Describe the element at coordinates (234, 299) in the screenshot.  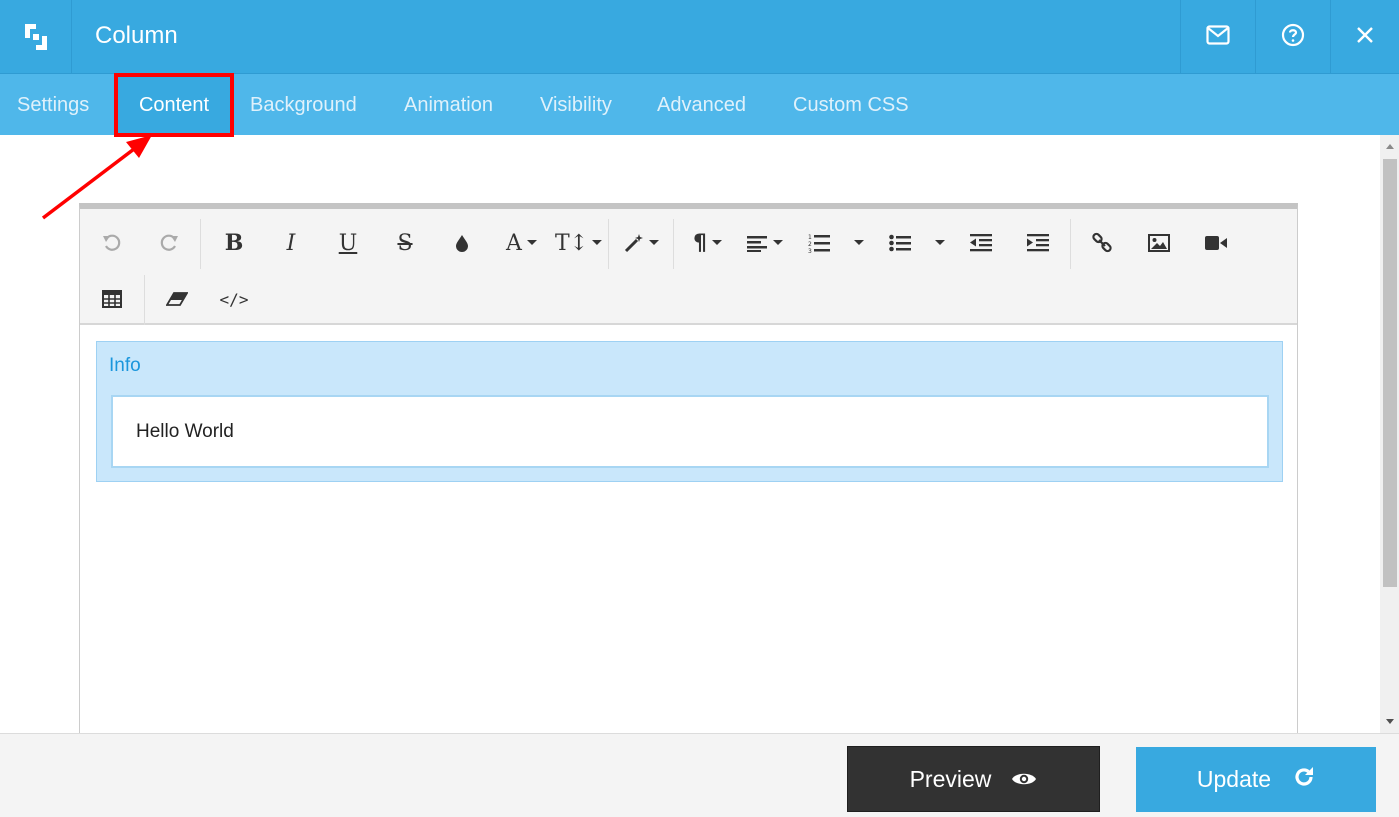
I see `code-view-button: </>` at that location.